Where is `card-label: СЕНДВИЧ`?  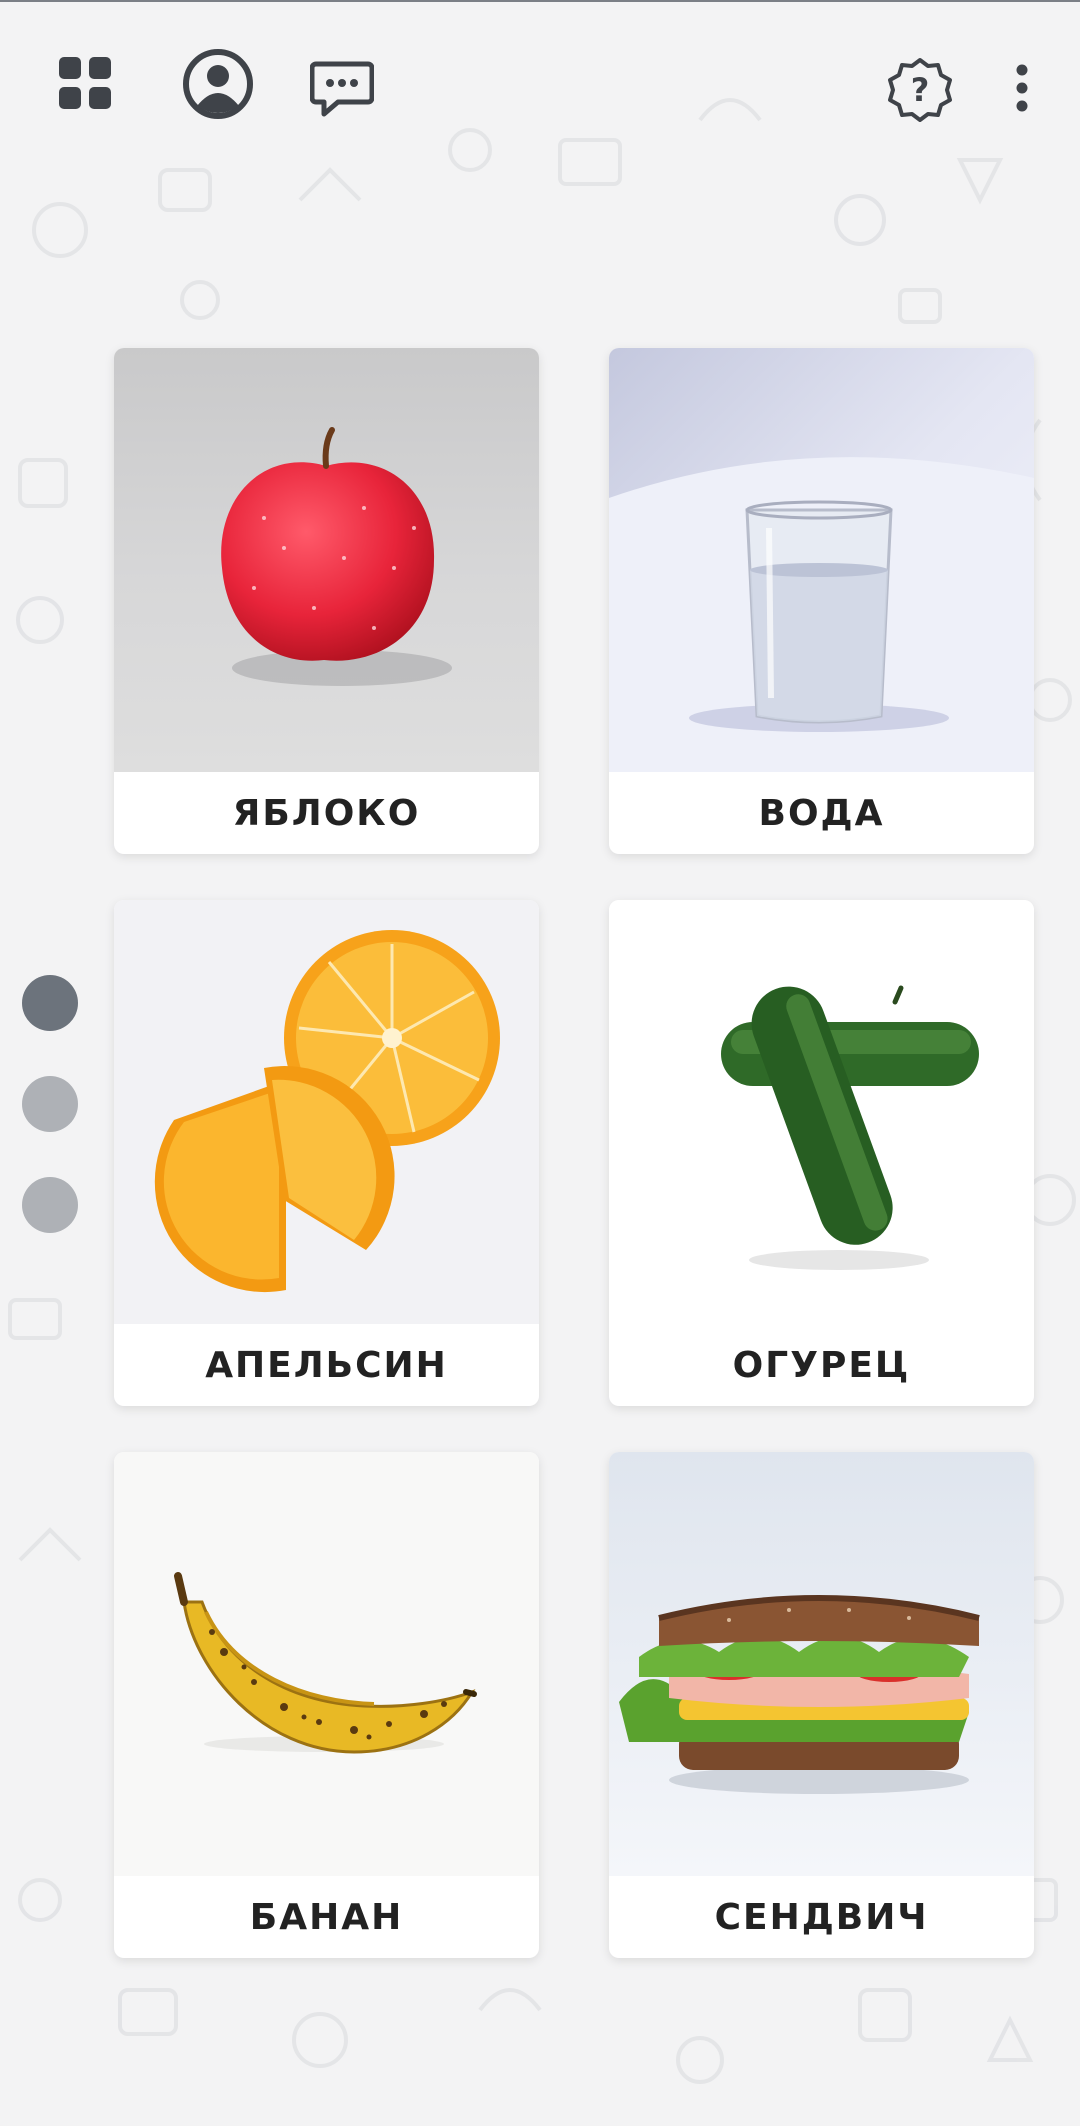 card-label: СЕНДВИЧ is located at coordinates (821, 1917).